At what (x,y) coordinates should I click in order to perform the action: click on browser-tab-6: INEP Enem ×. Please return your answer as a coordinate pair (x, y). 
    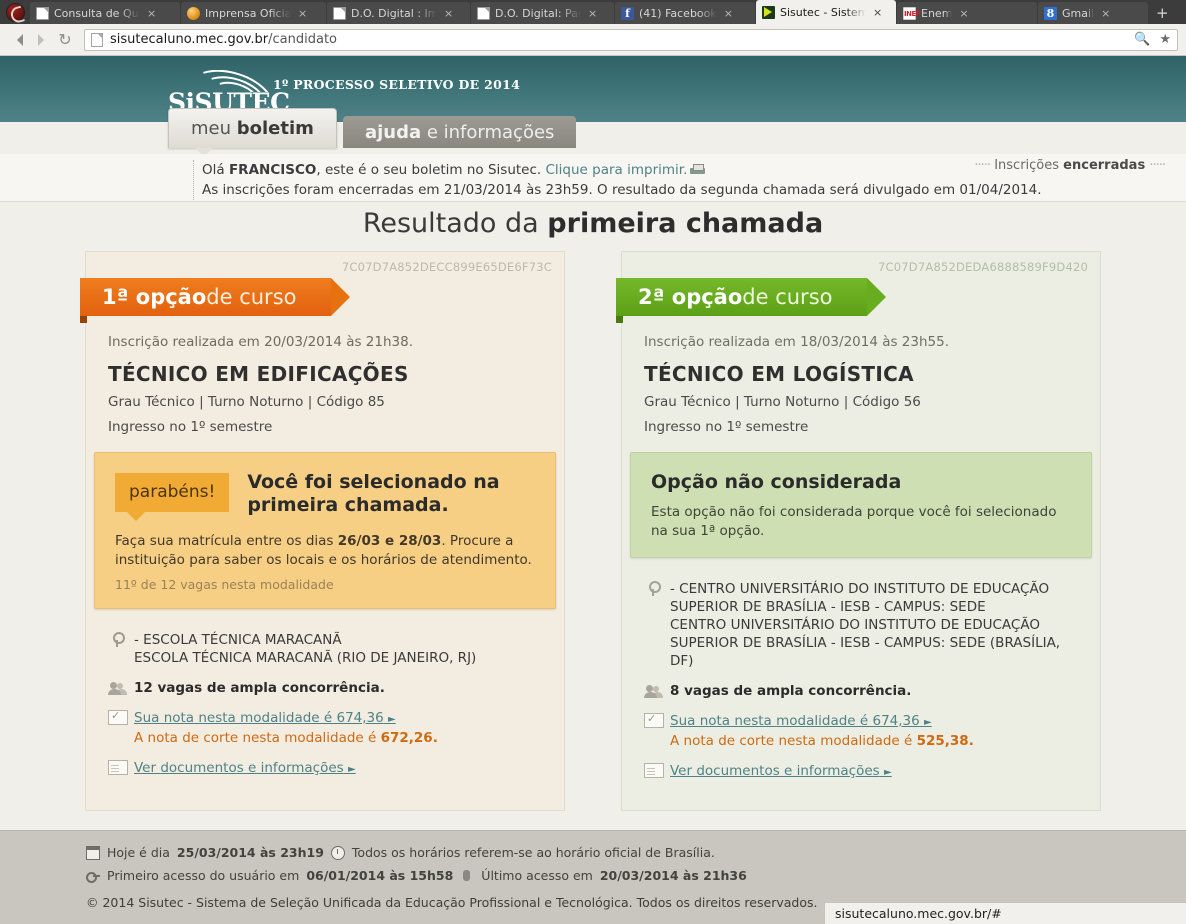
    Looking at the image, I should click on (967, 13).